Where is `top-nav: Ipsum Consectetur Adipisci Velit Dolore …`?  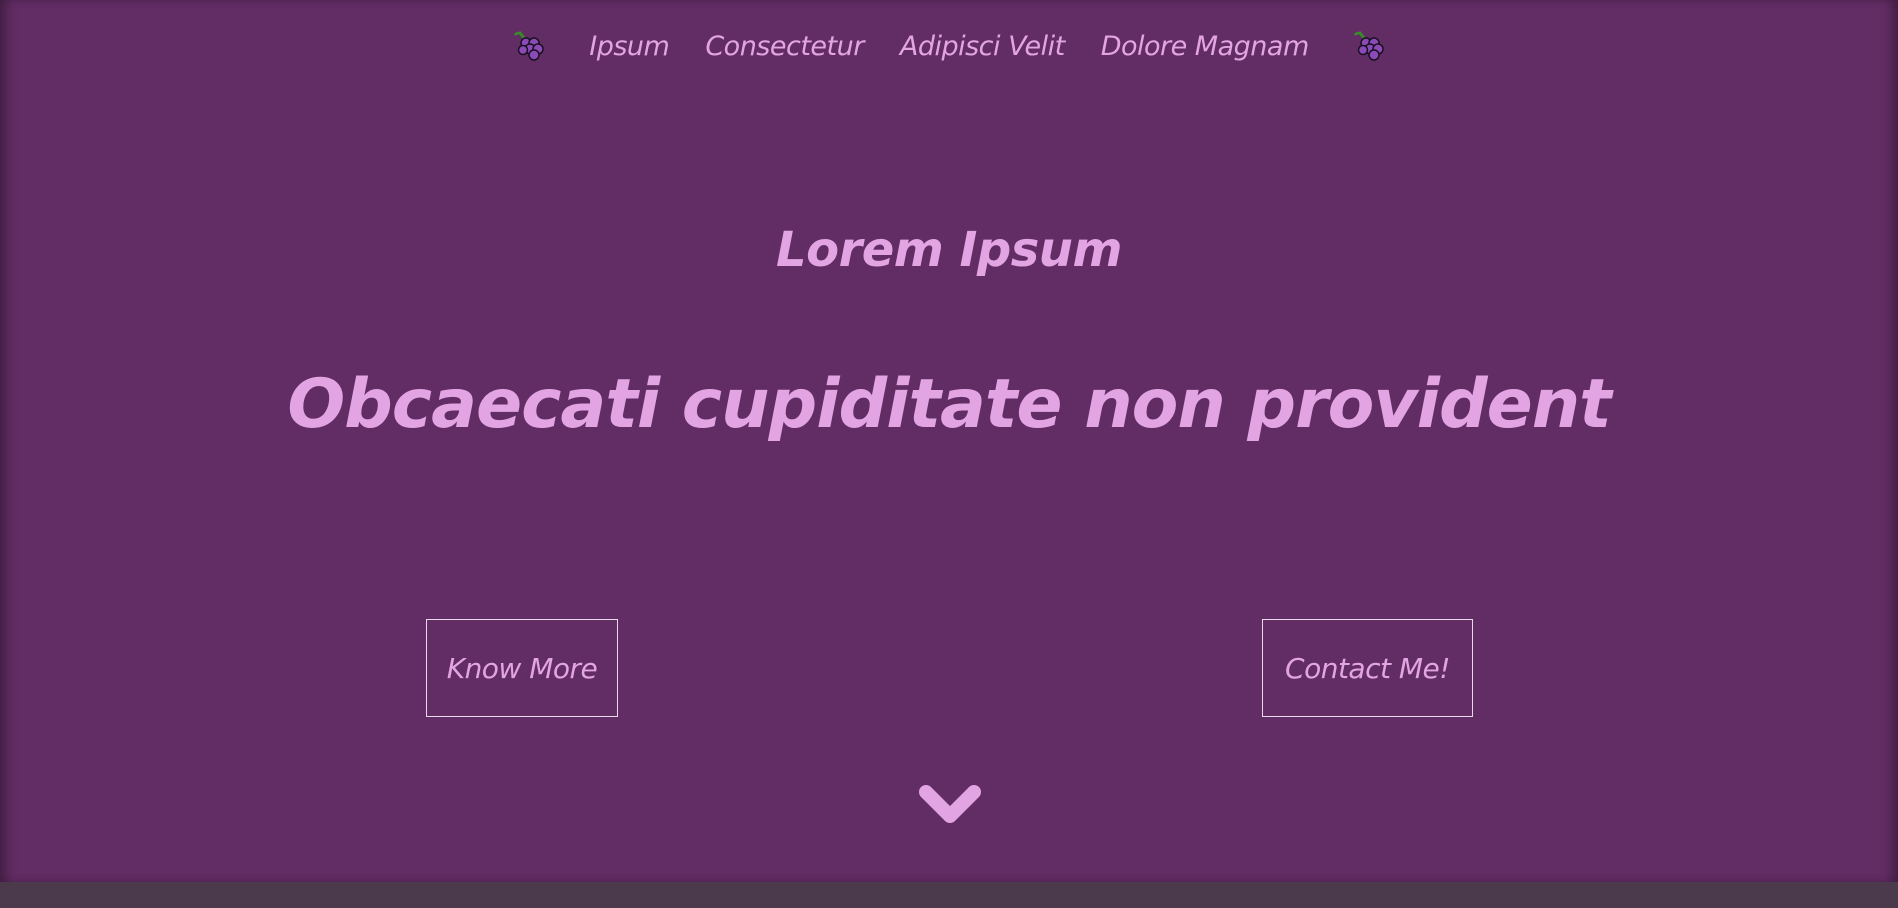
top-nav: Ipsum Consectetur Adipisci Velit Dolore … is located at coordinates (949, 46).